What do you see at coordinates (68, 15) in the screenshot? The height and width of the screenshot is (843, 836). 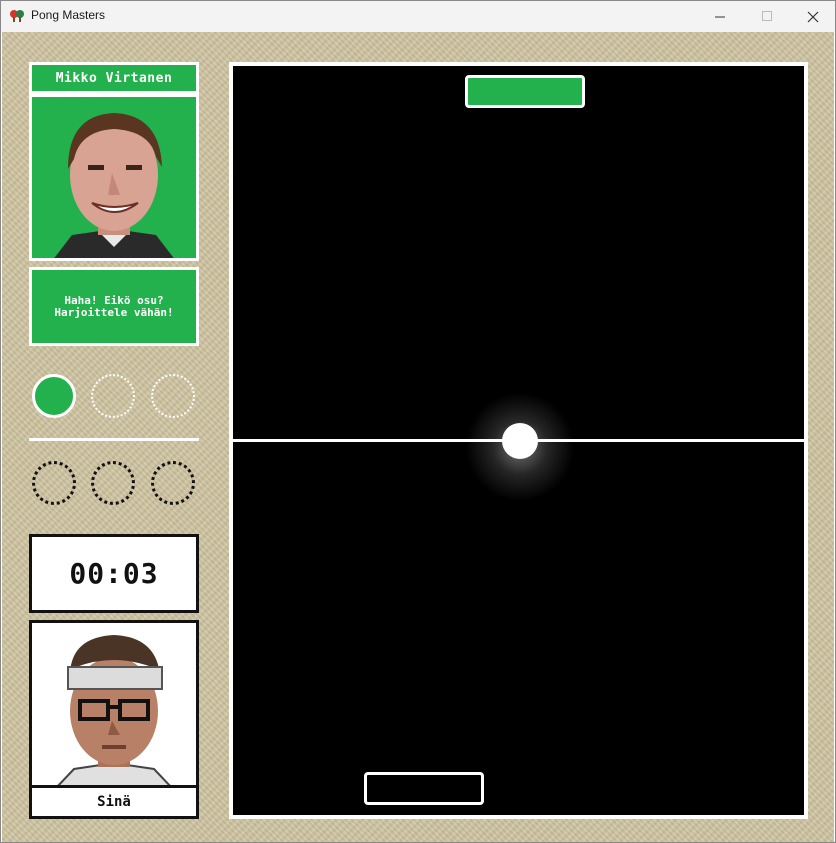 I see `window-title: Pong Masters` at bounding box center [68, 15].